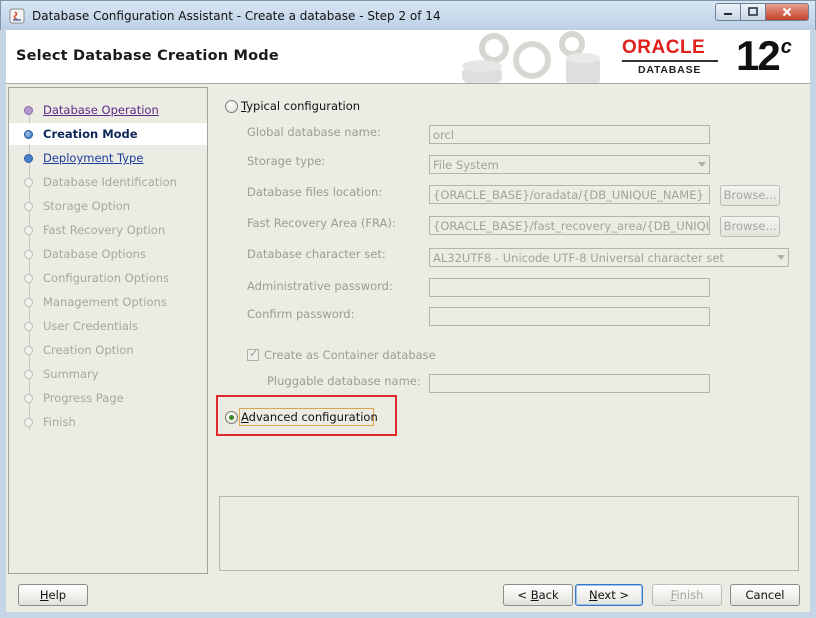  I want to click on mnemonic: H, so click(44, 595).